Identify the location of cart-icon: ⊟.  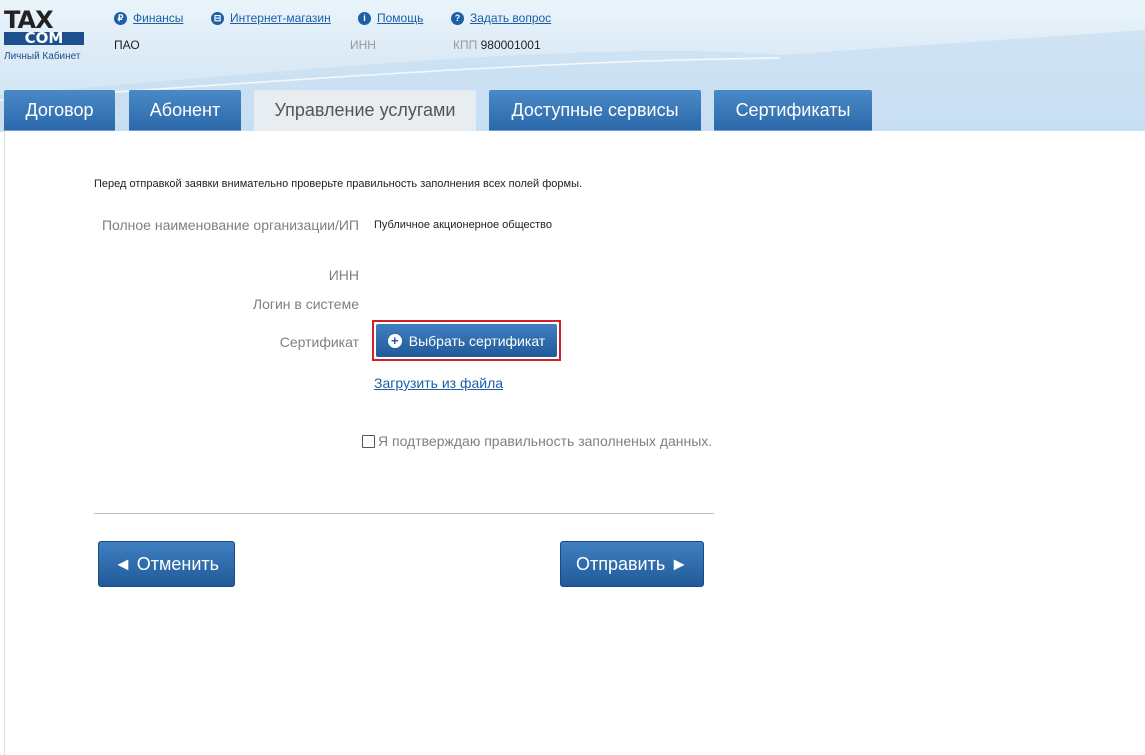
(217, 18).